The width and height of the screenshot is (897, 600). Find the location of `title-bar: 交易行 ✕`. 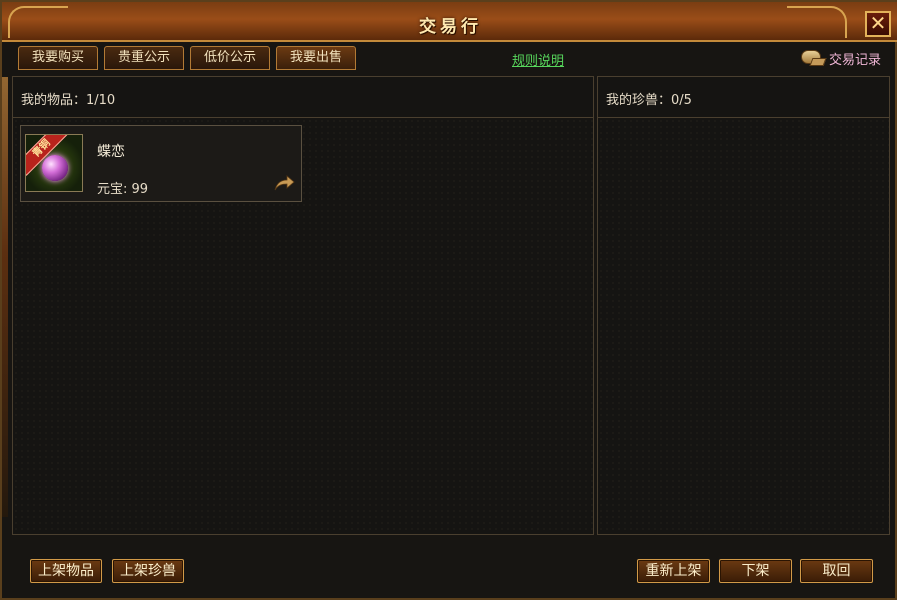

title-bar: 交易行 ✕ is located at coordinates (449, 22).